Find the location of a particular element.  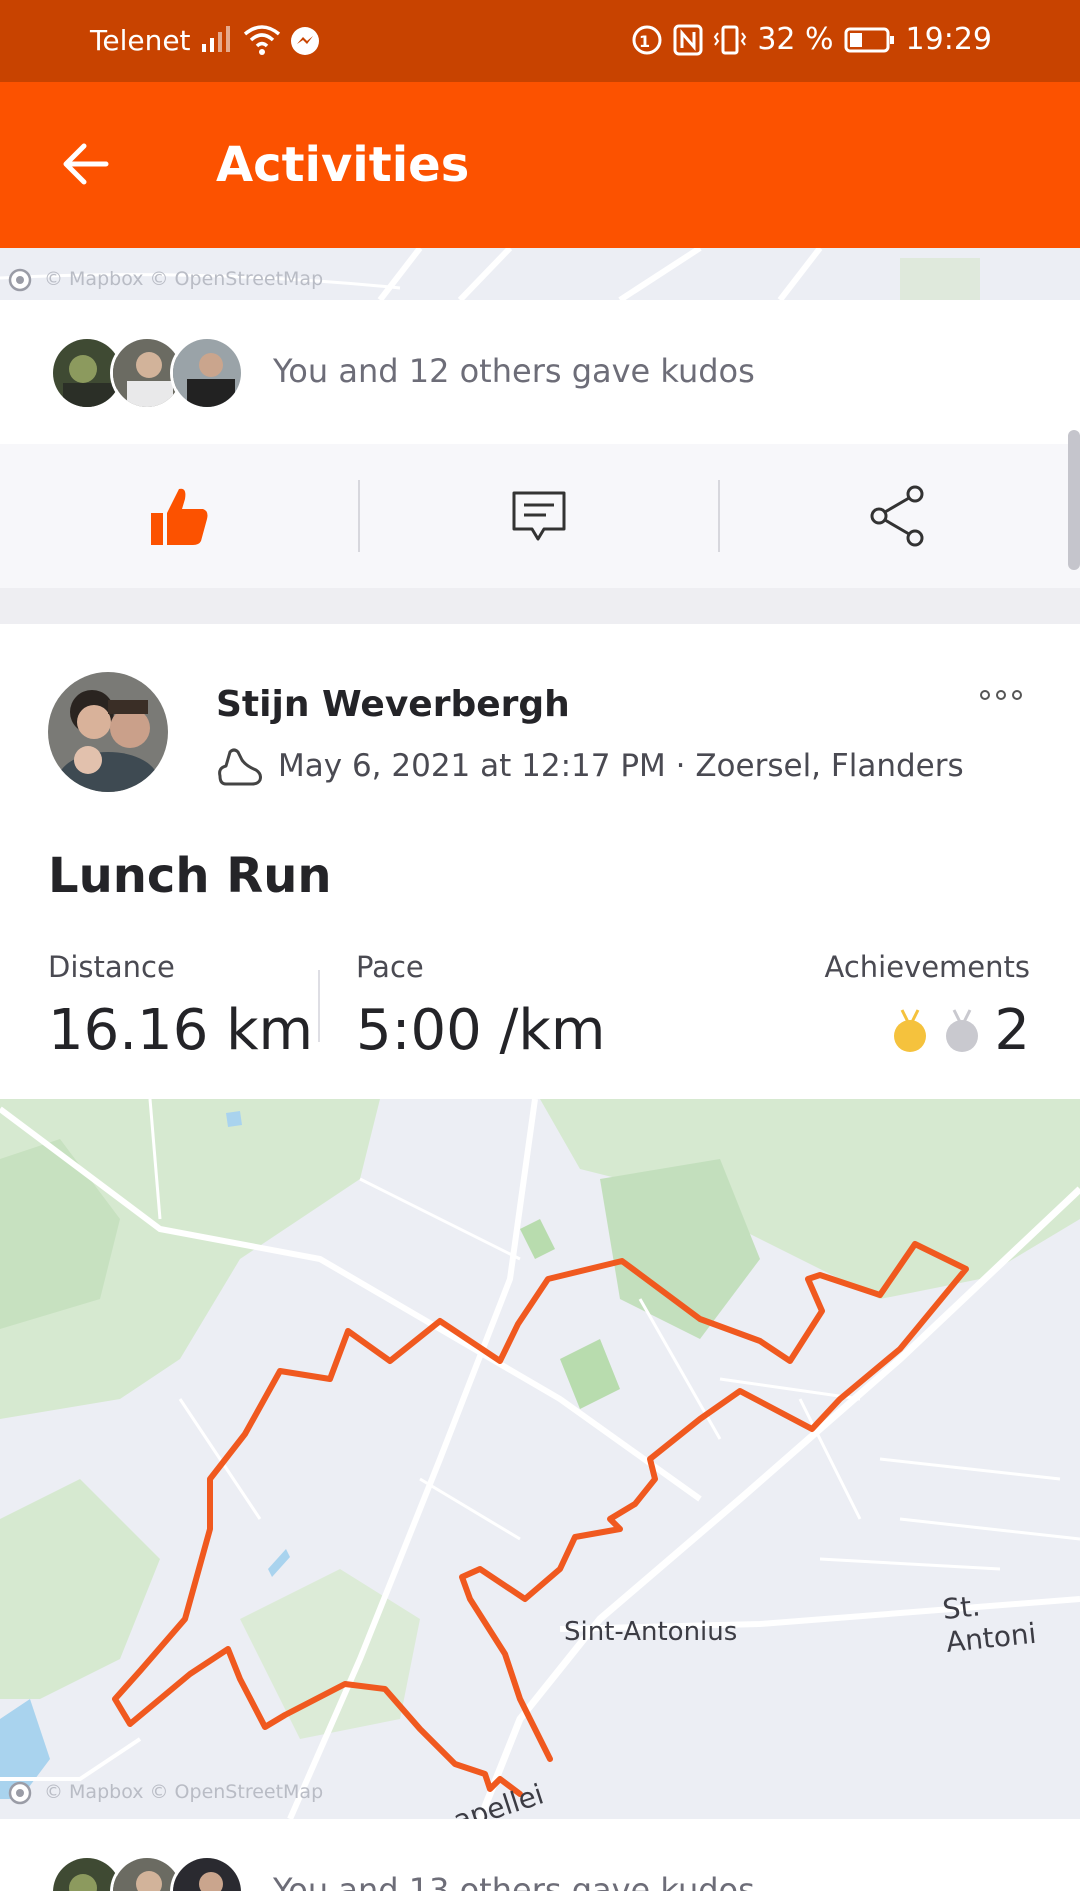

kudos-row: You and 12 others gave kudos is located at coordinates (540, 372).